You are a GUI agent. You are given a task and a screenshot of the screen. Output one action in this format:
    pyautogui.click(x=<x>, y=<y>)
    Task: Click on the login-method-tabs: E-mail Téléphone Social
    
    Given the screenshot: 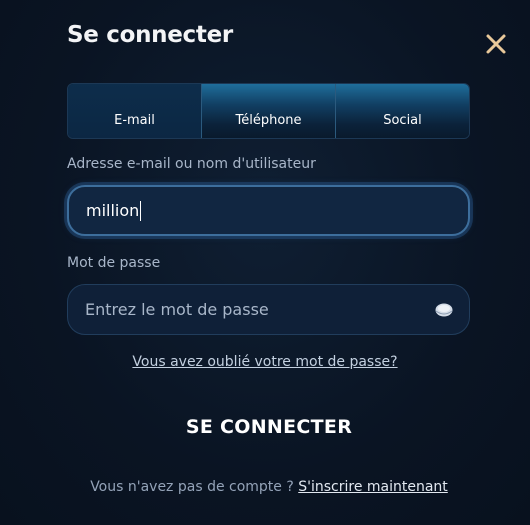 What is the action you would take?
    pyautogui.click(x=268, y=111)
    